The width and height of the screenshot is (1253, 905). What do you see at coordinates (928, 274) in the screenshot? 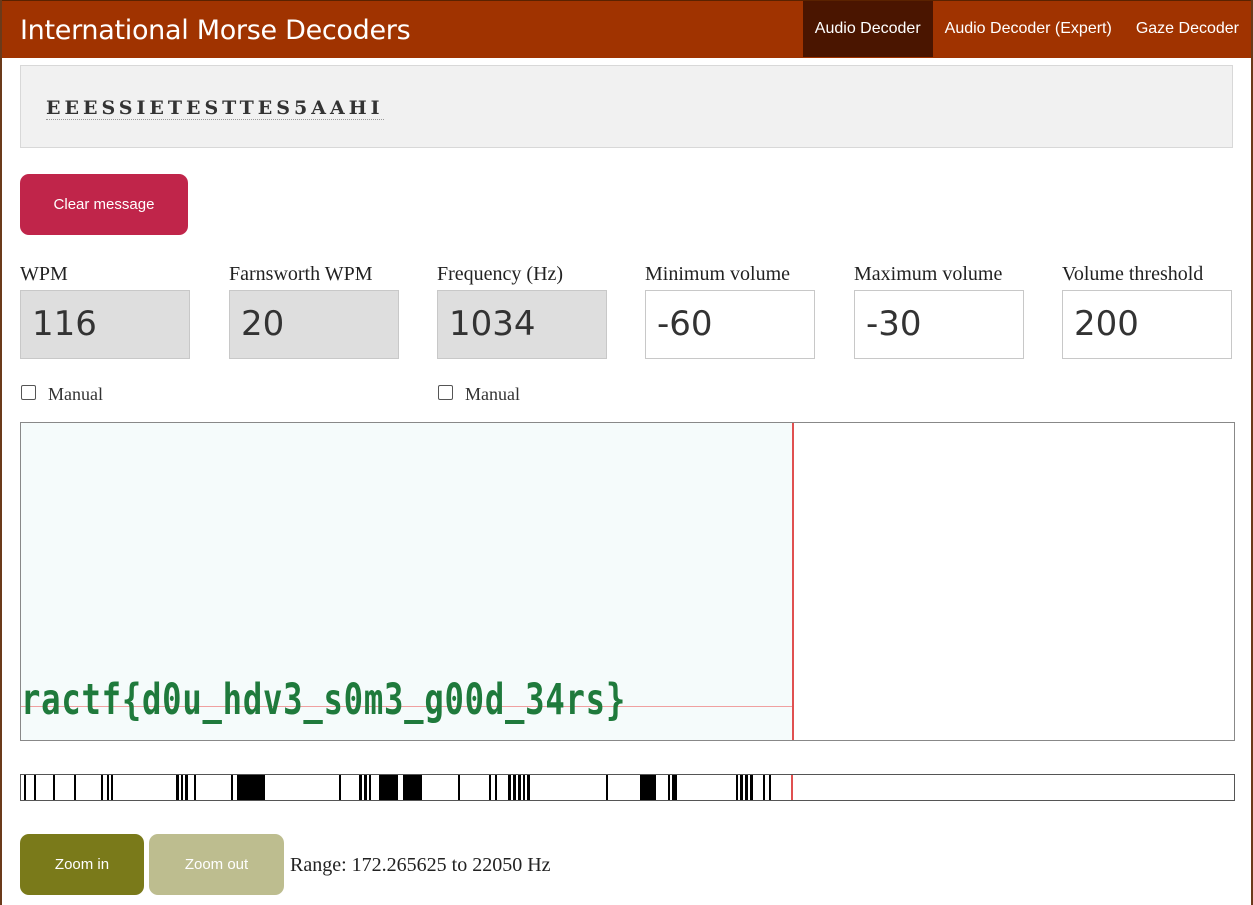
I see `maximum-volume-label: Maximum volume` at bounding box center [928, 274].